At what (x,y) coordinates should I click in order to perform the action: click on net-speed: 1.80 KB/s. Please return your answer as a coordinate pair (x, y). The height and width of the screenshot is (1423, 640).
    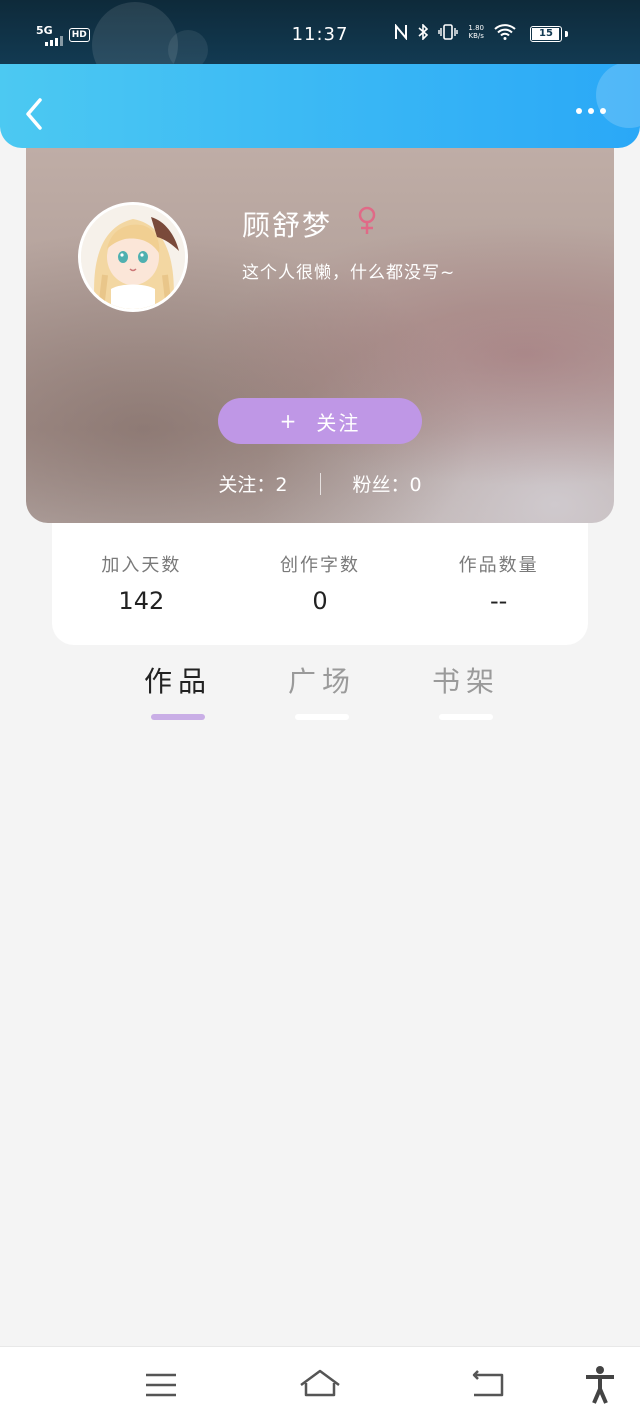
    Looking at the image, I should click on (476, 32).